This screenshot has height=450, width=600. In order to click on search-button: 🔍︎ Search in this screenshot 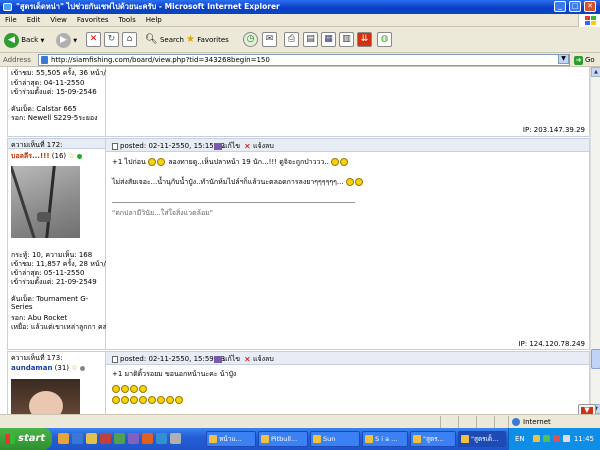, I will do `click(164, 40)`.